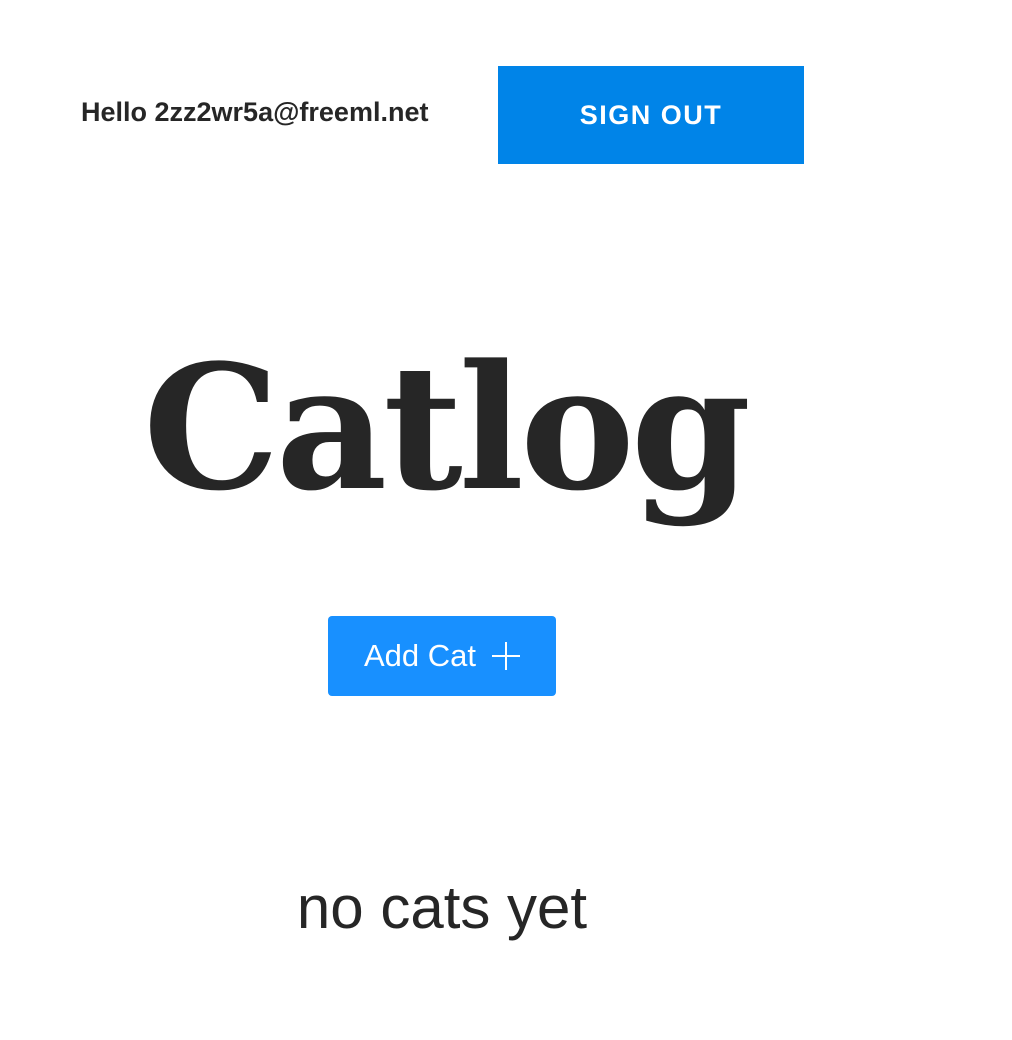  What do you see at coordinates (442, 907) in the screenshot?
I see `empty-state-message: no cats yet` at bounding box center [442, 907].